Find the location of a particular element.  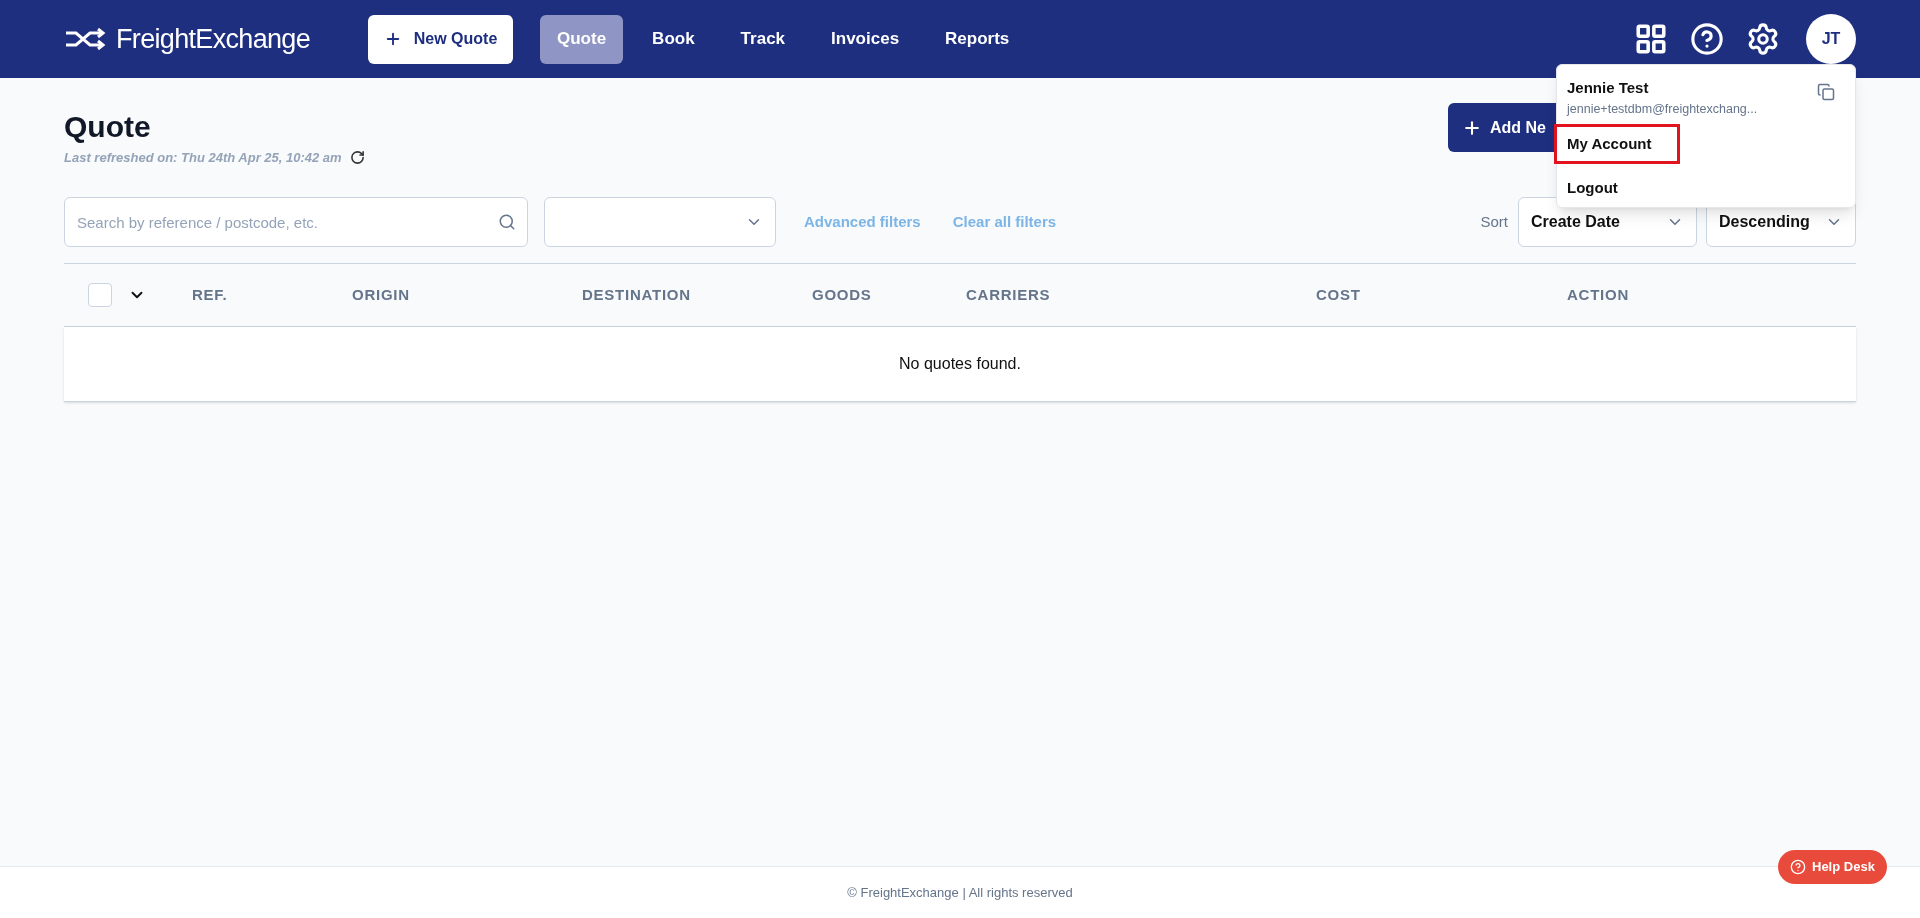

footer-text: © FreightExchange | All rights reserved is located at coordinates (960, 892).